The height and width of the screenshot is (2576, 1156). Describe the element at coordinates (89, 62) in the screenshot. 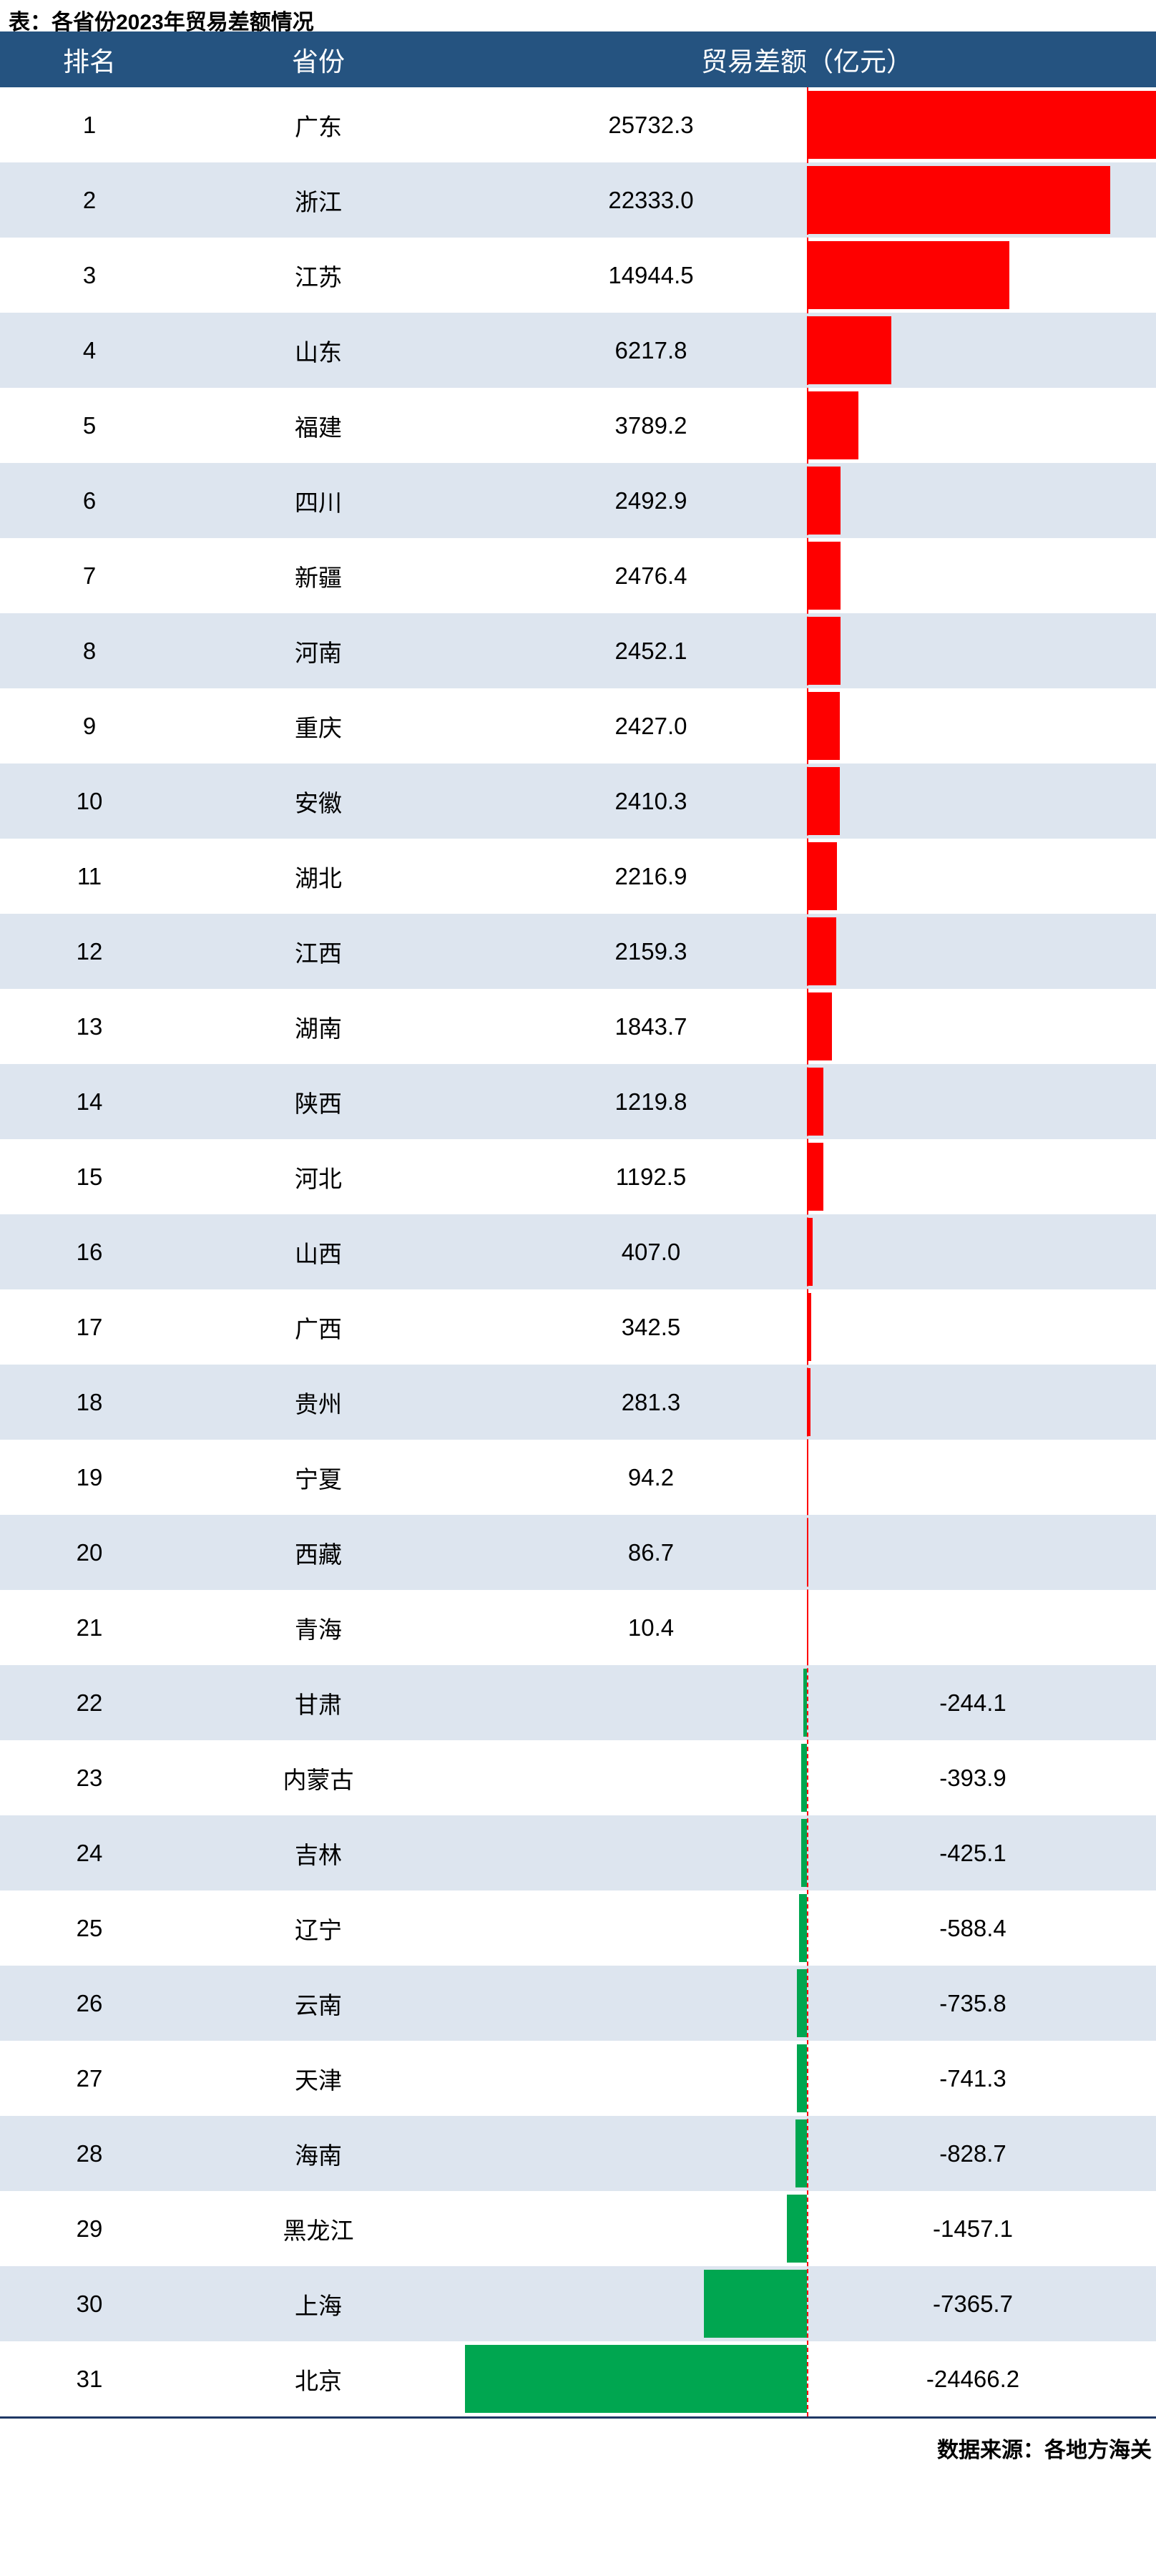

I see `column-header-rank: 排名` at that location.